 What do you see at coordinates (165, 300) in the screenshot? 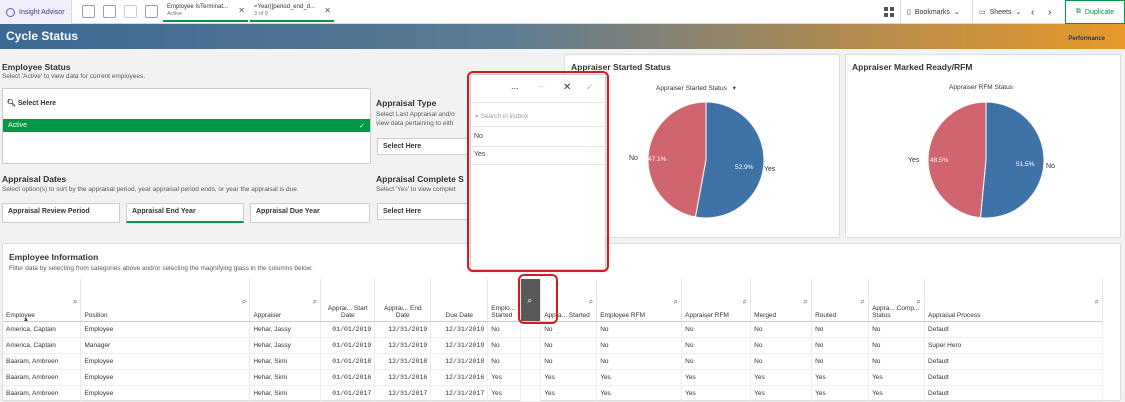
I see `col-header: Position ⌕` at bounding box center [165, 300].